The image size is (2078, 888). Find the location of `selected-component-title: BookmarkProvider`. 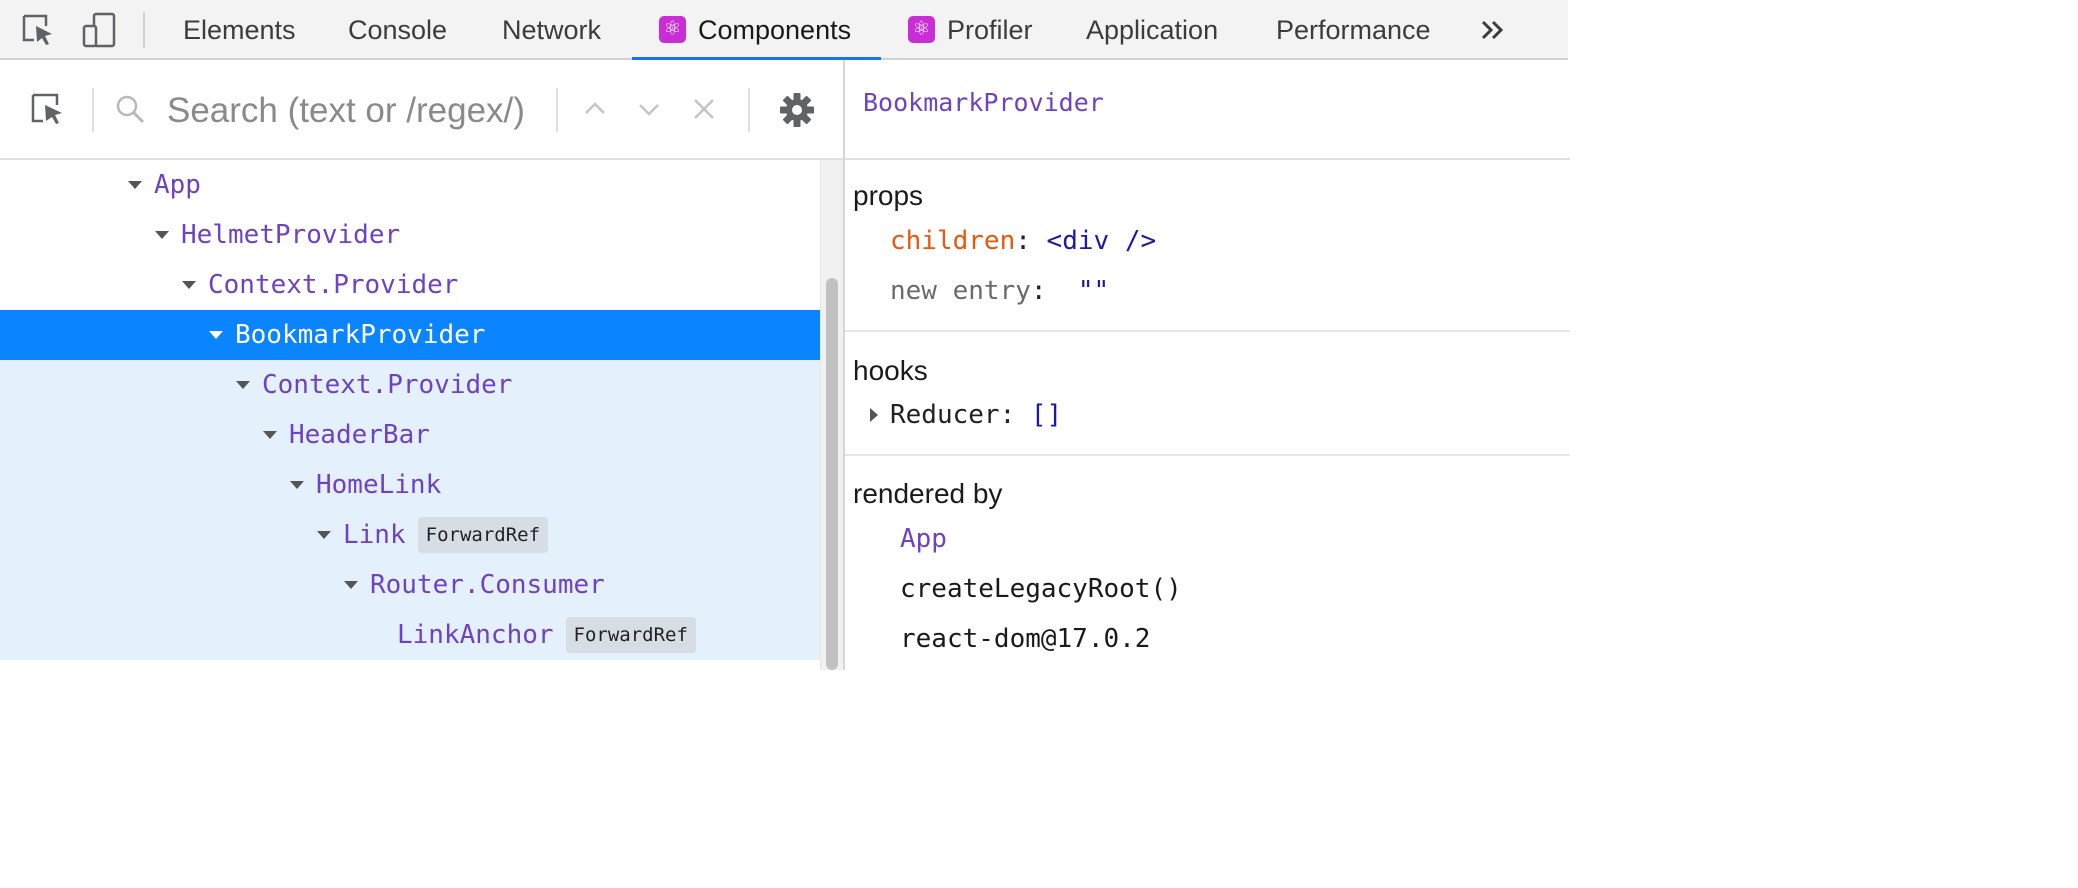

selected-component-title: BookmarkProvider is located at coordinates (983, 102).